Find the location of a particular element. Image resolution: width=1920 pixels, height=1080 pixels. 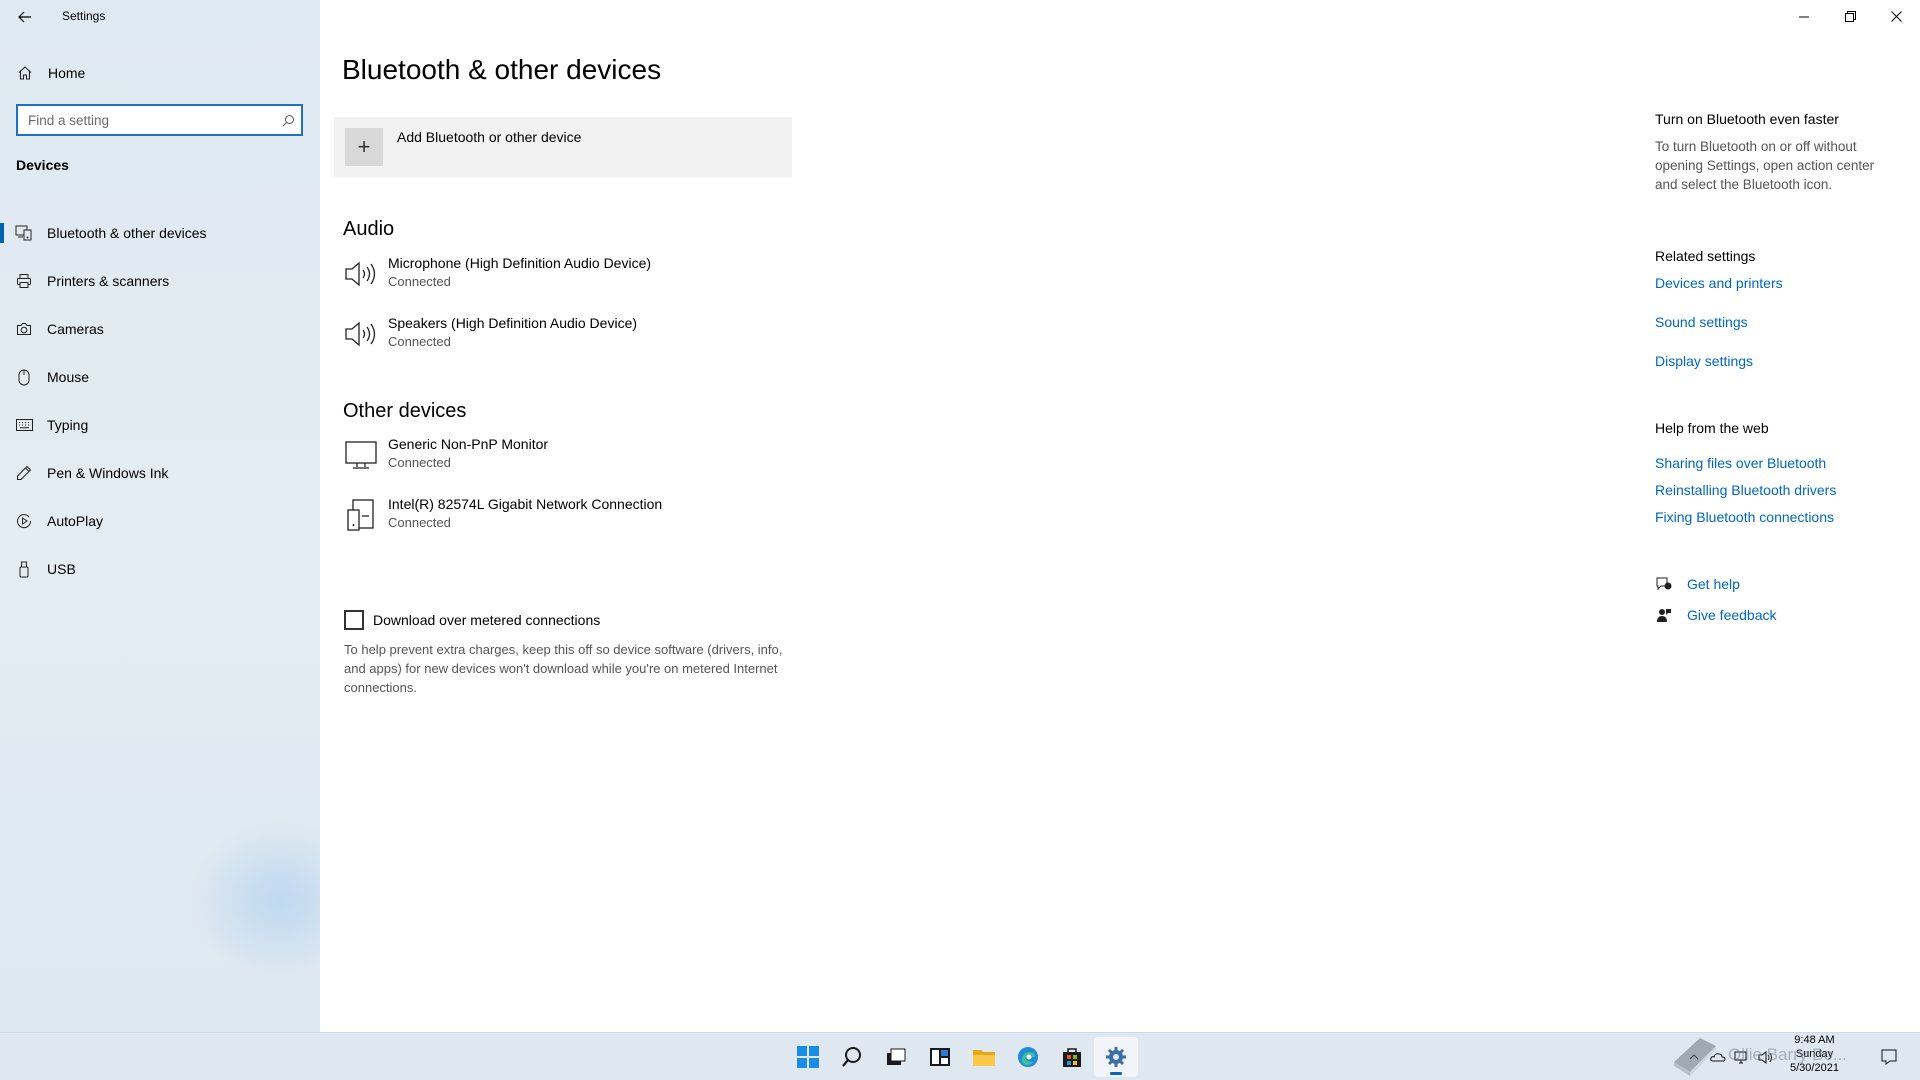

tray-chevron-icon is located at coordinates (1694, 1056).